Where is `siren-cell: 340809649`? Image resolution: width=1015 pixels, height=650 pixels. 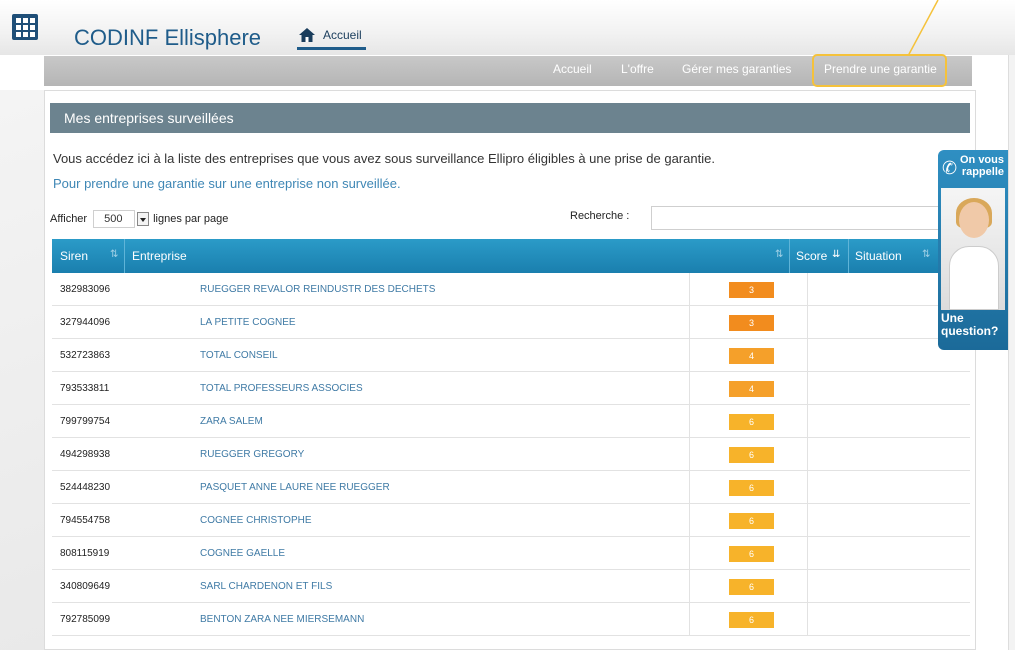 siren-cell: 340809649 is located at coordinates (85, 586).